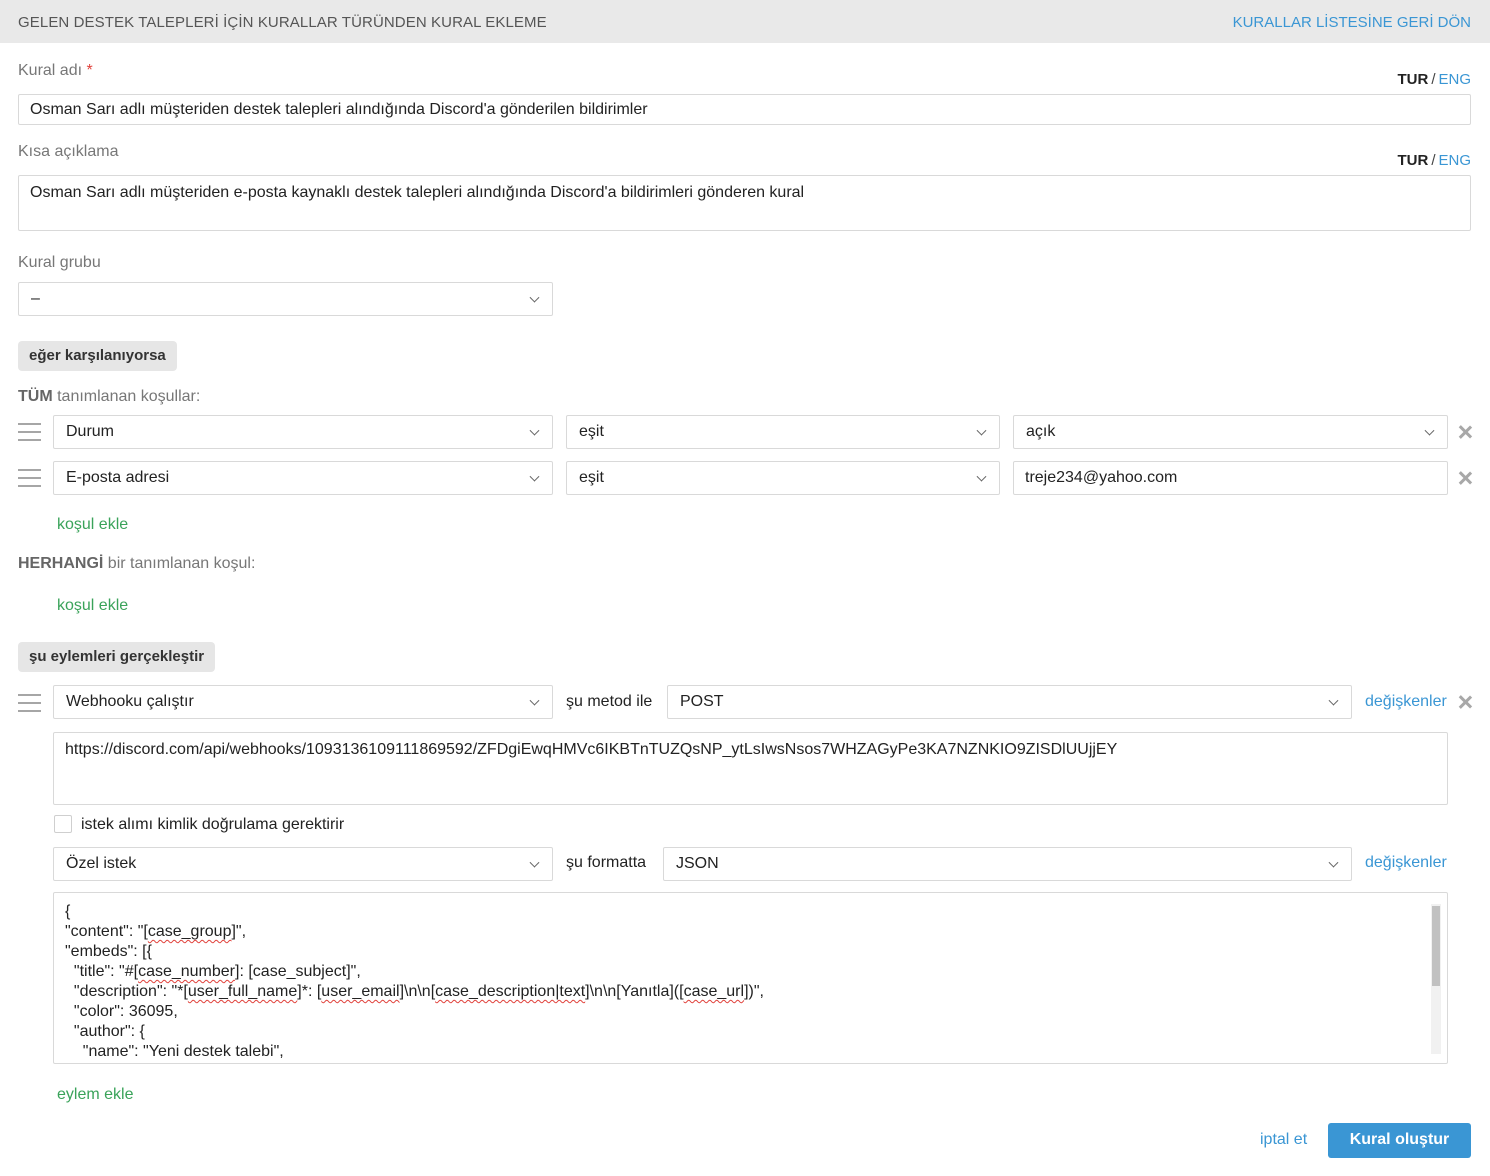 Image resolution: width=1490 pixels, height=1176 pixels. Describe the element at coordinates (1230, 432) in the screenshot. I see `condition-value-select: açık` at that location.